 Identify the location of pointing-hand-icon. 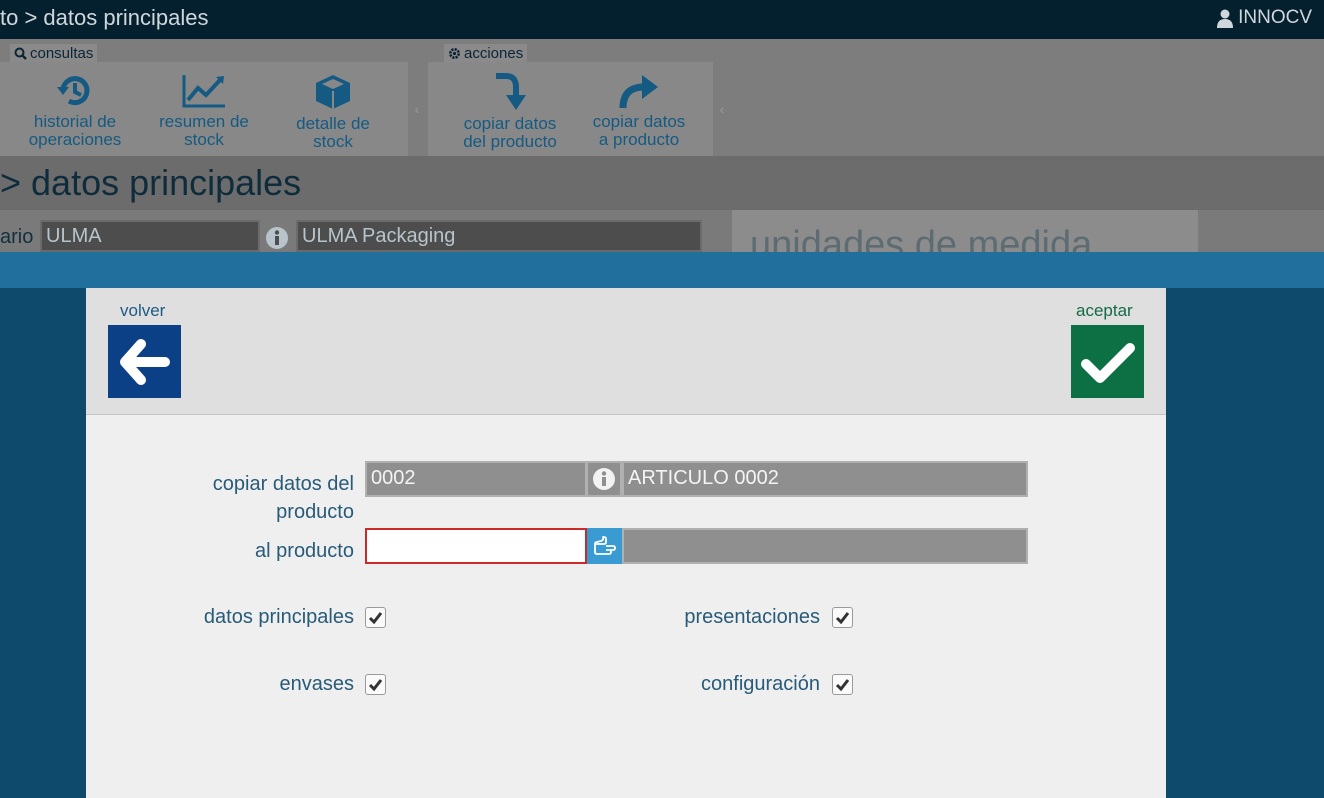
(605, 545).